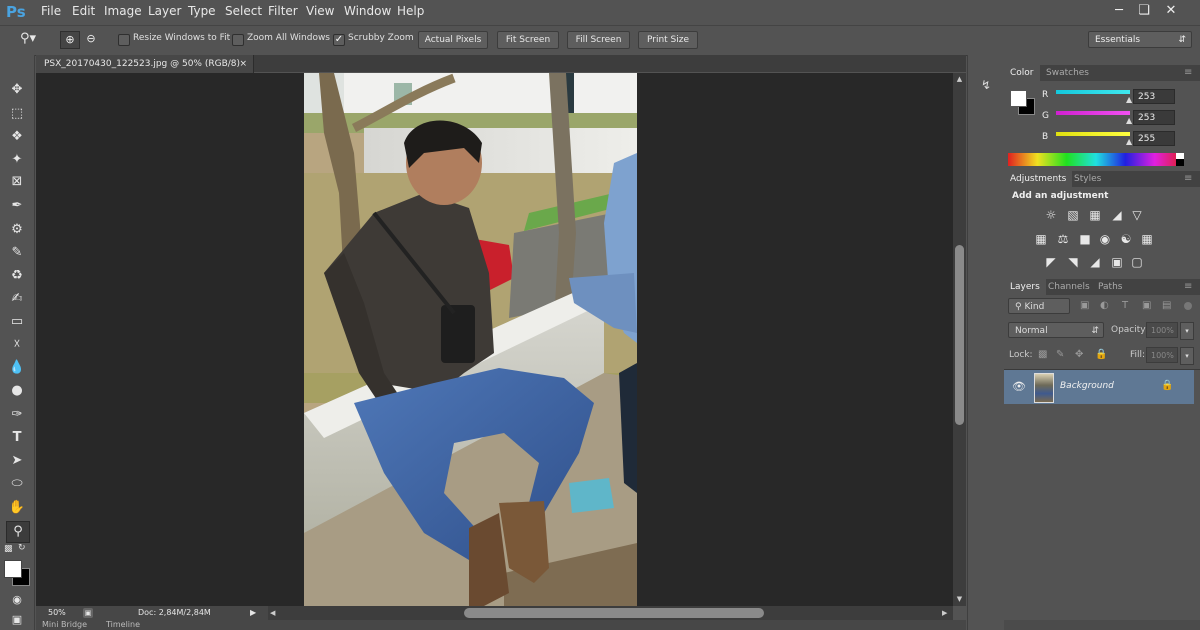 The height and width of the screenshot is (630, 1200). I want to click on posterize-icon: ◥, so click(1073, 262).